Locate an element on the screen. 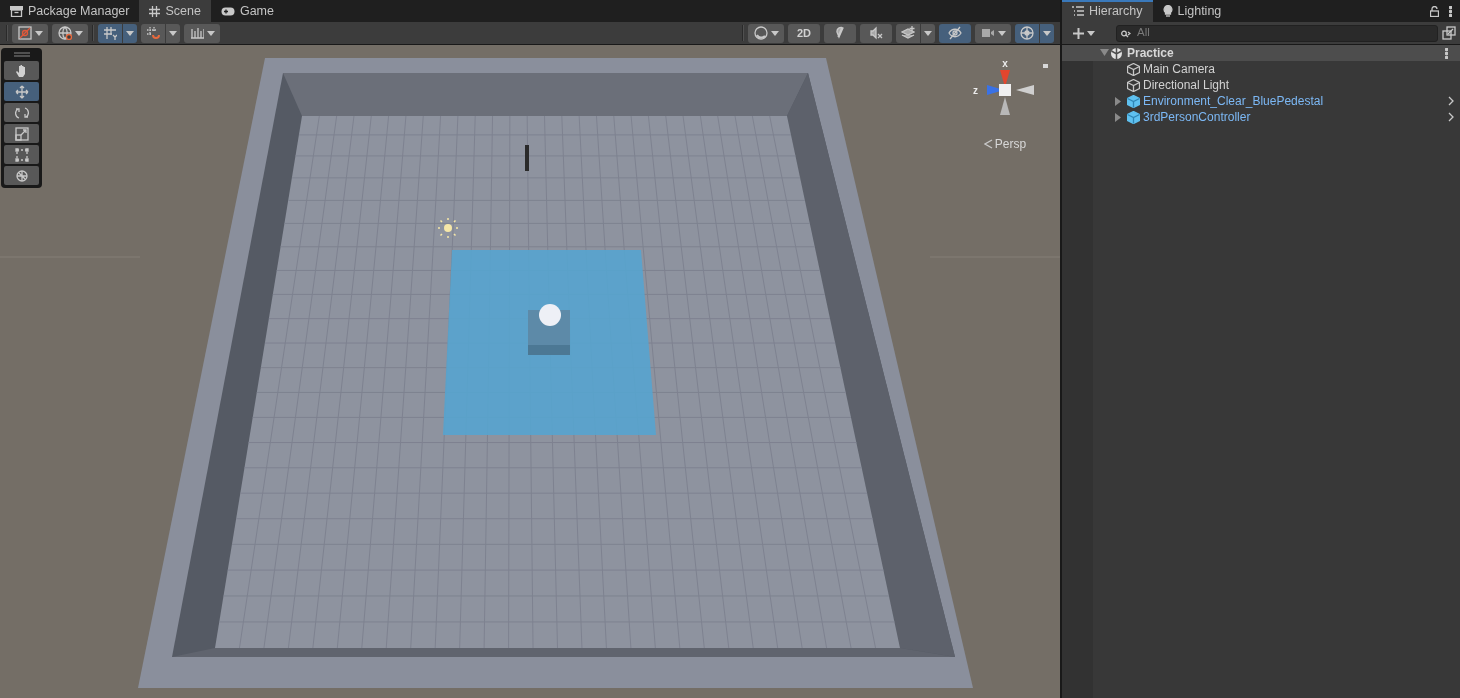 The image size is (1460, 698). lock-icon is located at coordinates (1434, 11).